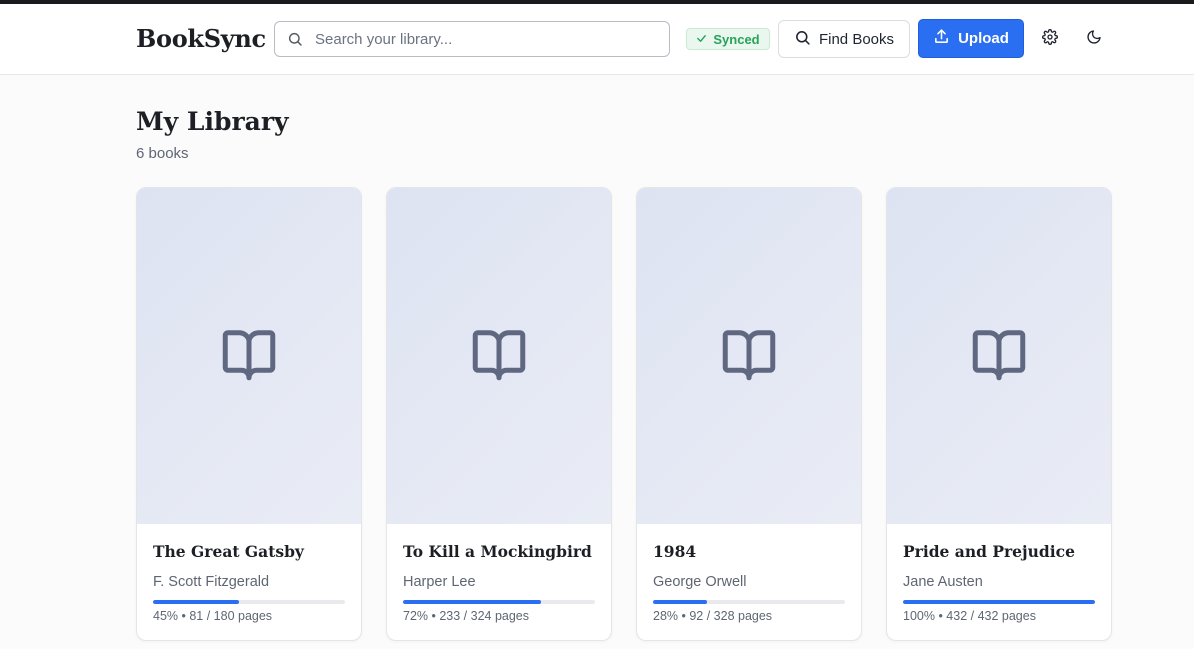  I want to click on settings-button, so click(1050, 39).